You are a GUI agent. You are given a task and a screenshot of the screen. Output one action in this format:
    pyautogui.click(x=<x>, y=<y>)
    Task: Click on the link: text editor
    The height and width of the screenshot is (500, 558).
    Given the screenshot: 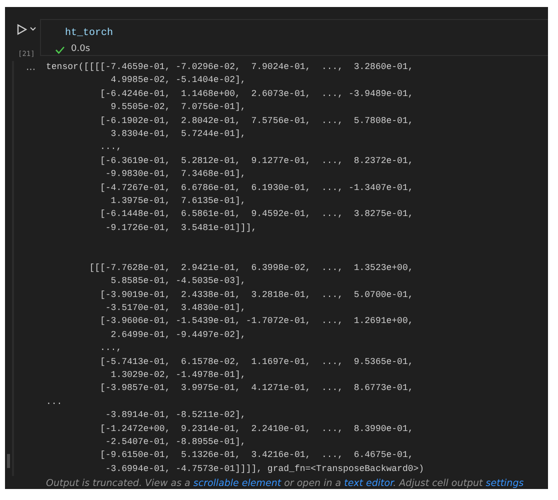 What is the action you would take?
    pyautogui.click(x=369, y=483)
    